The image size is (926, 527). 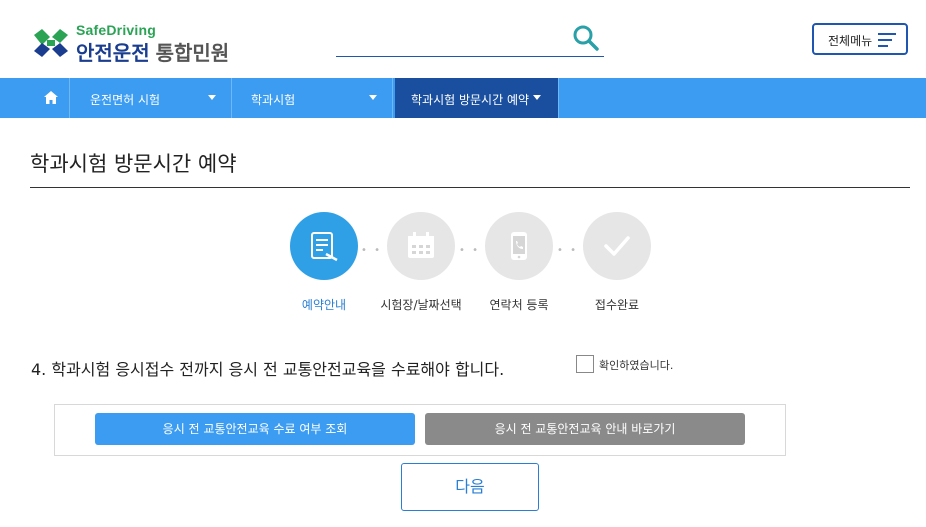 What do you see at coordinates (152, 51) in the screenshot?
I see `logo-title: 안전운전 통합민원` at bounding box center [152, 51].